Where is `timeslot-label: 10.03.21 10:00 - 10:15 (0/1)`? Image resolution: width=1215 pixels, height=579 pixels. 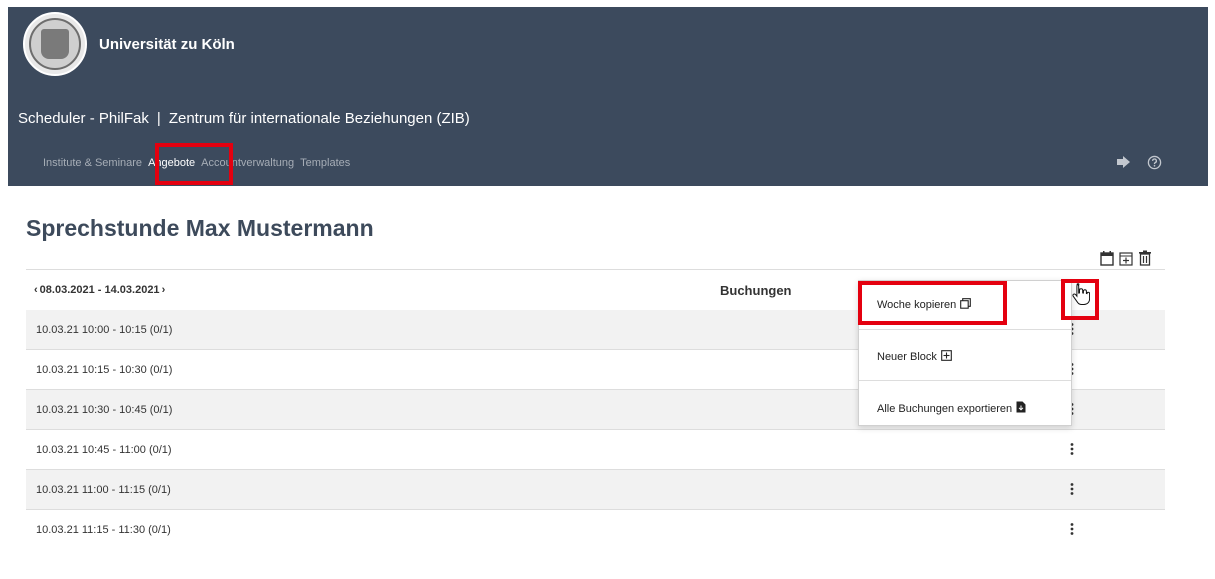
timeslot-label: 10.03.21 10:00 - 10:15 (0/1) is located at coordinates (104, 329).